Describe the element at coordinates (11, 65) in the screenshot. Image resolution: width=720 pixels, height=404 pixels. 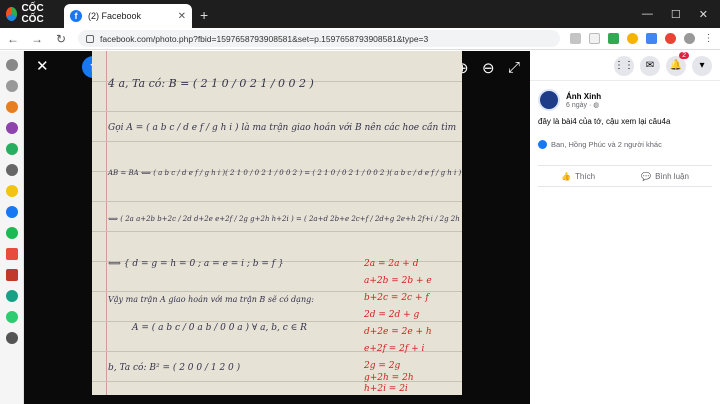
I see `settings-icon` at that location.